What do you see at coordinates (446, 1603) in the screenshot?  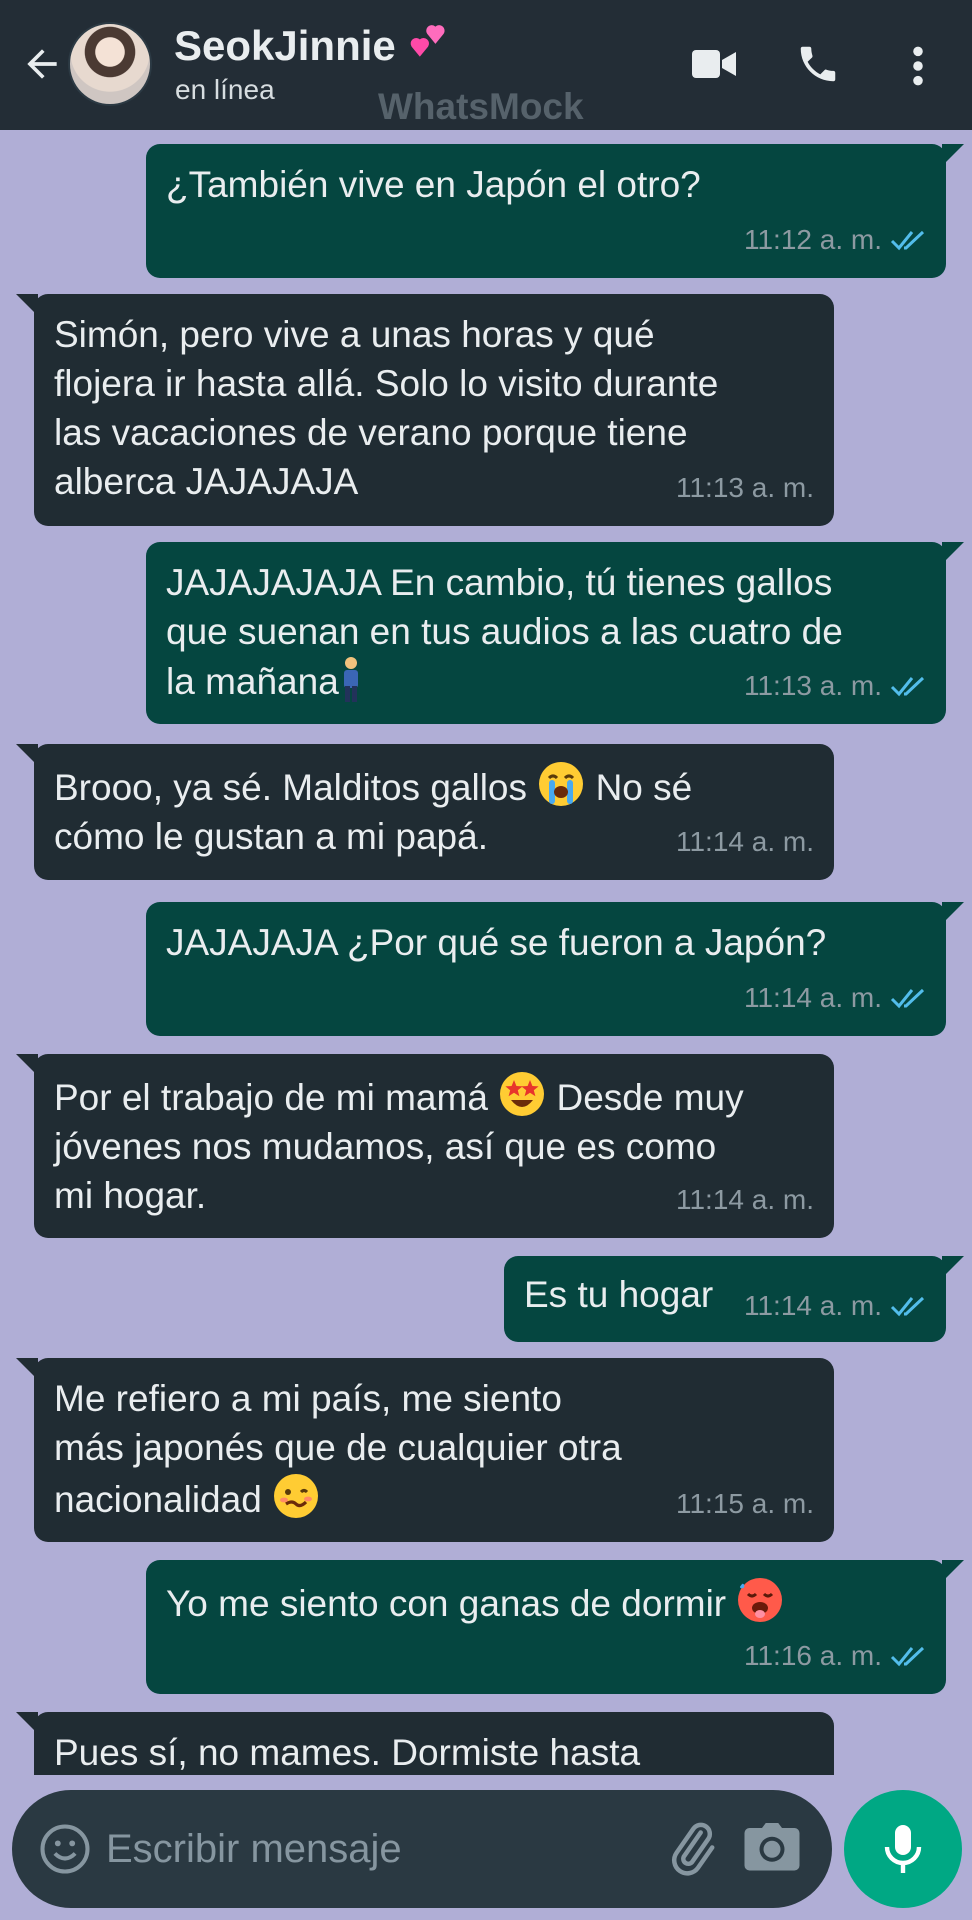 I see `message-text: Yo me siento con ganas de dormir` at bounding box center [446, 1603].